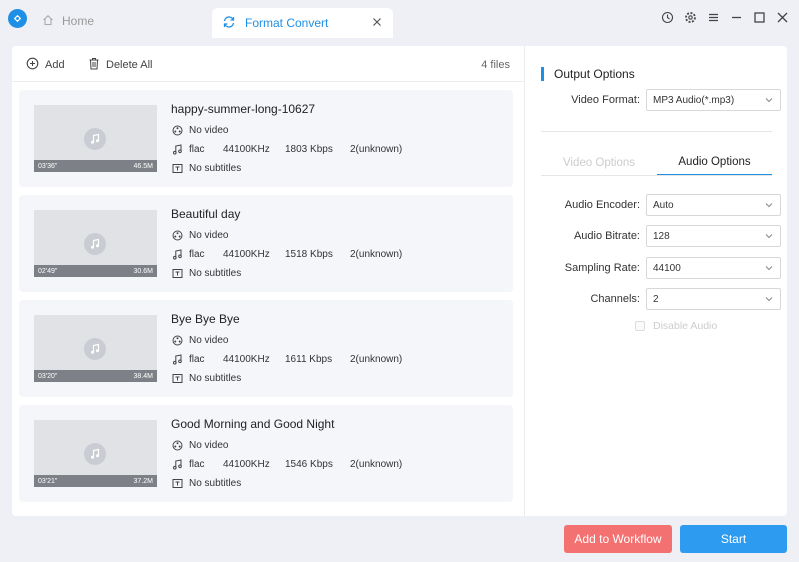 The width and height of the screenshot is (799, 562). What do you see at coordinates (48, 271) in the screenshot?
I see `duration: 02'49"` at bounding box center [48, 271].